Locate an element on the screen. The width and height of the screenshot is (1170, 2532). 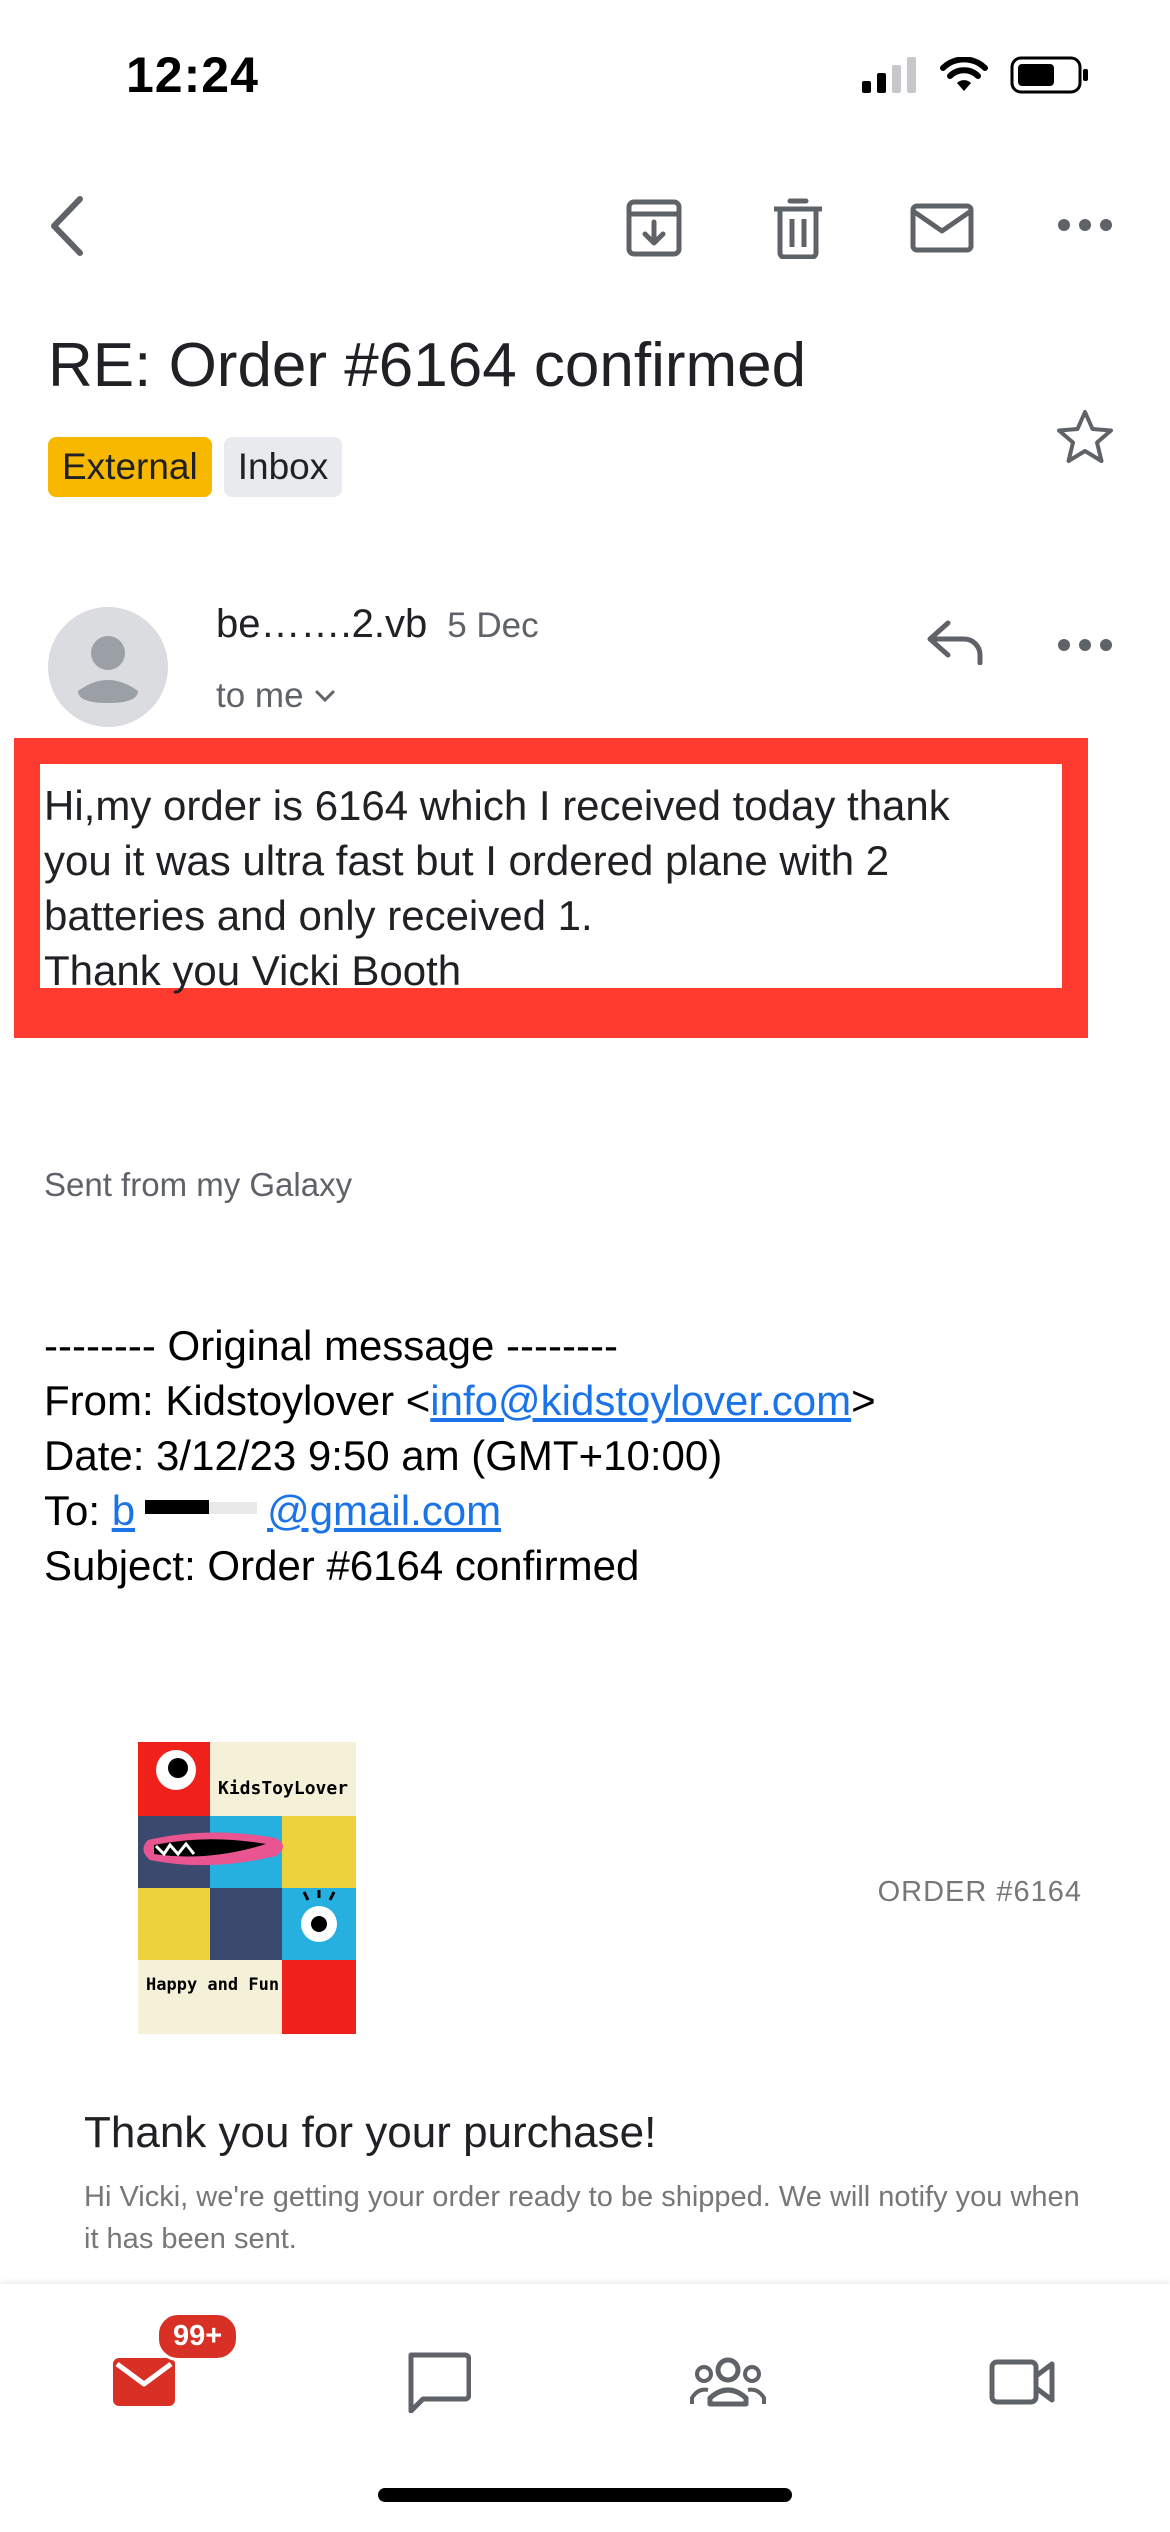
sender-row: be…….2.vb 5 Dec is located at coordinates (377, 624).